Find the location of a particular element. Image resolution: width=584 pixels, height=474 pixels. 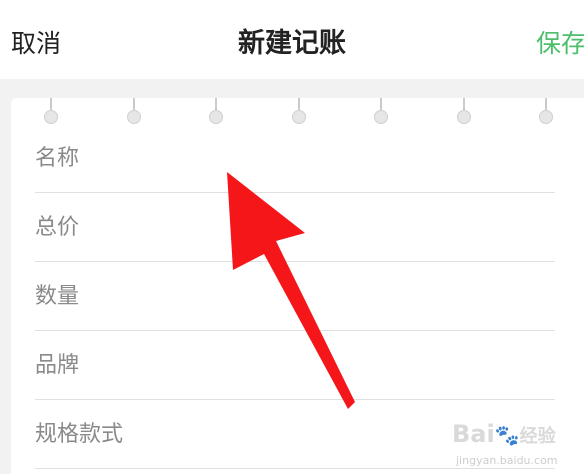

annotation-arrow-icon is located at coordinates (291, 290).